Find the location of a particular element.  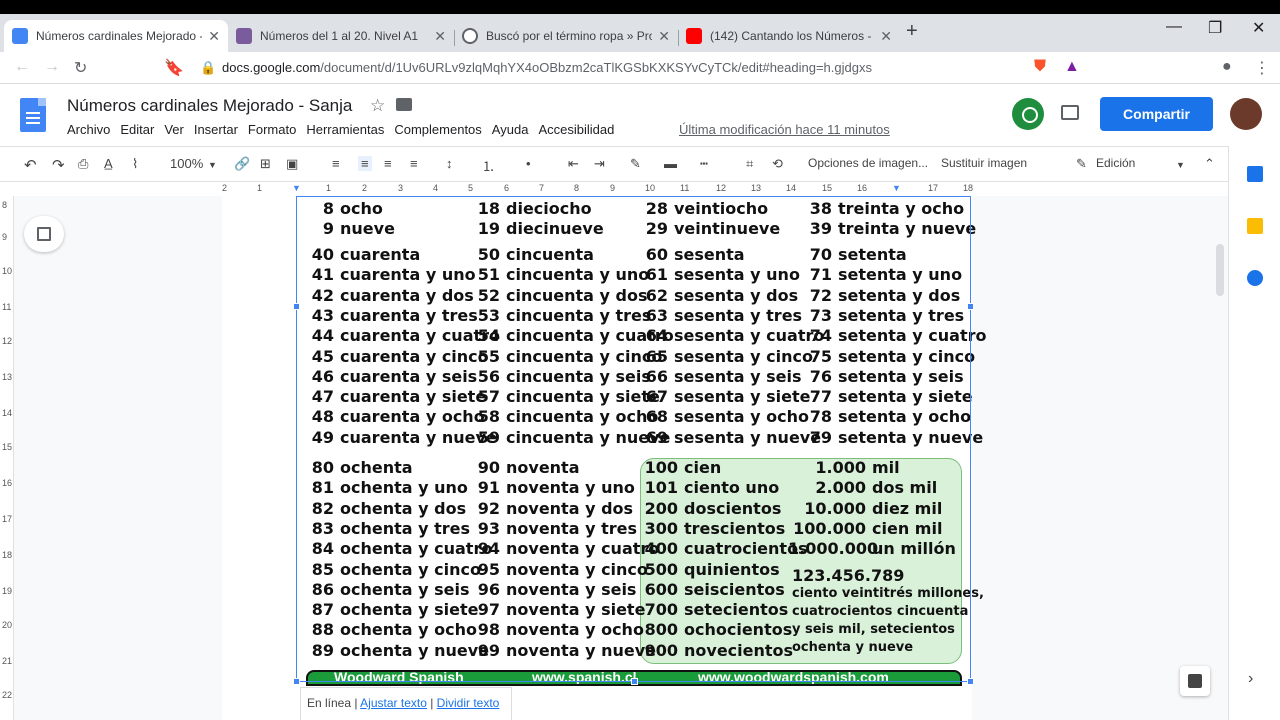

menu-ver: Ver is located at coordinates (174, 129).